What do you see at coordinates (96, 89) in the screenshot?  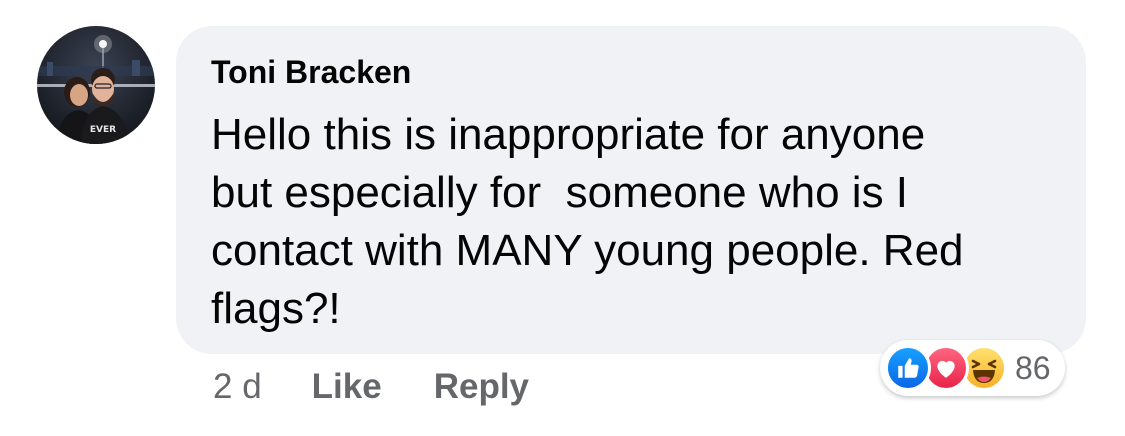 I see `avatar-photo: EVER` at bounding box center [96, 89].